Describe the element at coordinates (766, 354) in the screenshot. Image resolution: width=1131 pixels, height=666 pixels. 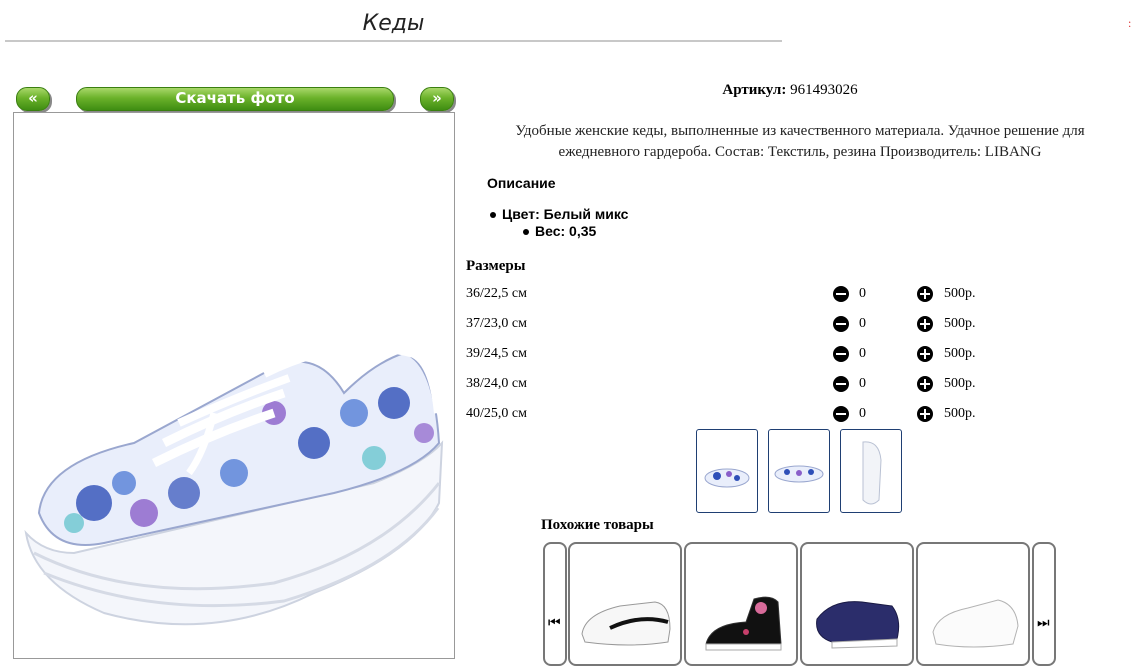
I see `size-row: 39/24,5 см 0 500р.` at that location.